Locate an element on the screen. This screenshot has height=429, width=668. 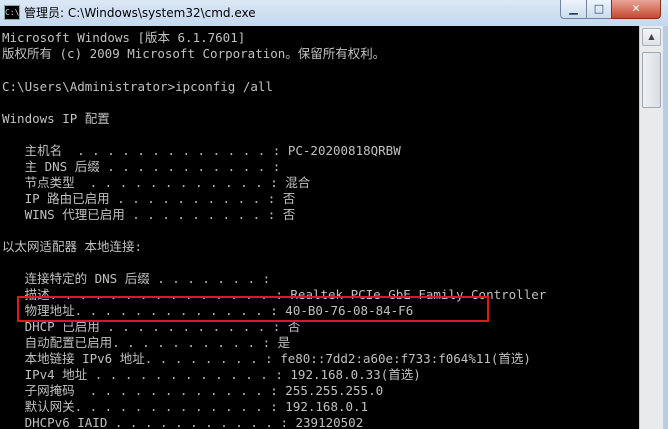
console-line: C:\Users\Administrator>ipconfig /all is located at coordinates (137, 86).